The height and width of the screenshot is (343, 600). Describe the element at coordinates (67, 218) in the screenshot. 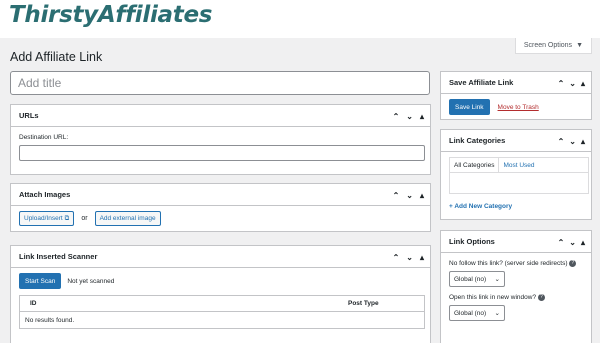

I see `media-icon: ⧉` at that location.